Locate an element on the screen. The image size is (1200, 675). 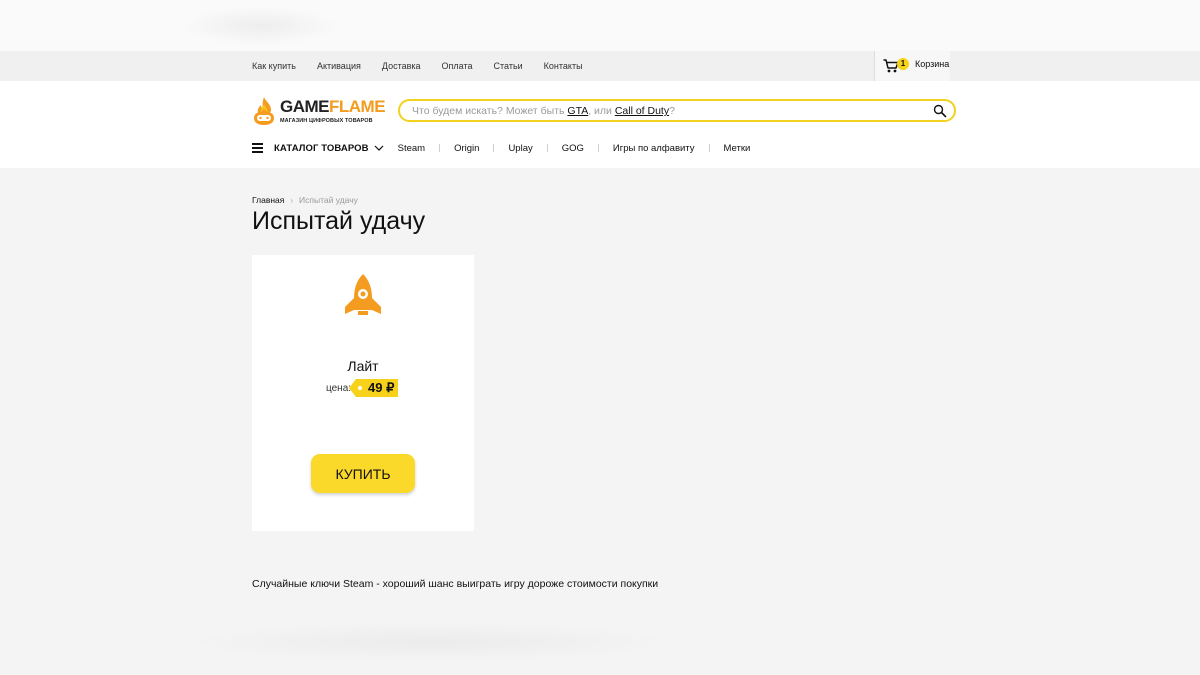
nav-uplay: Uplay is located at coordinates (520, 148).